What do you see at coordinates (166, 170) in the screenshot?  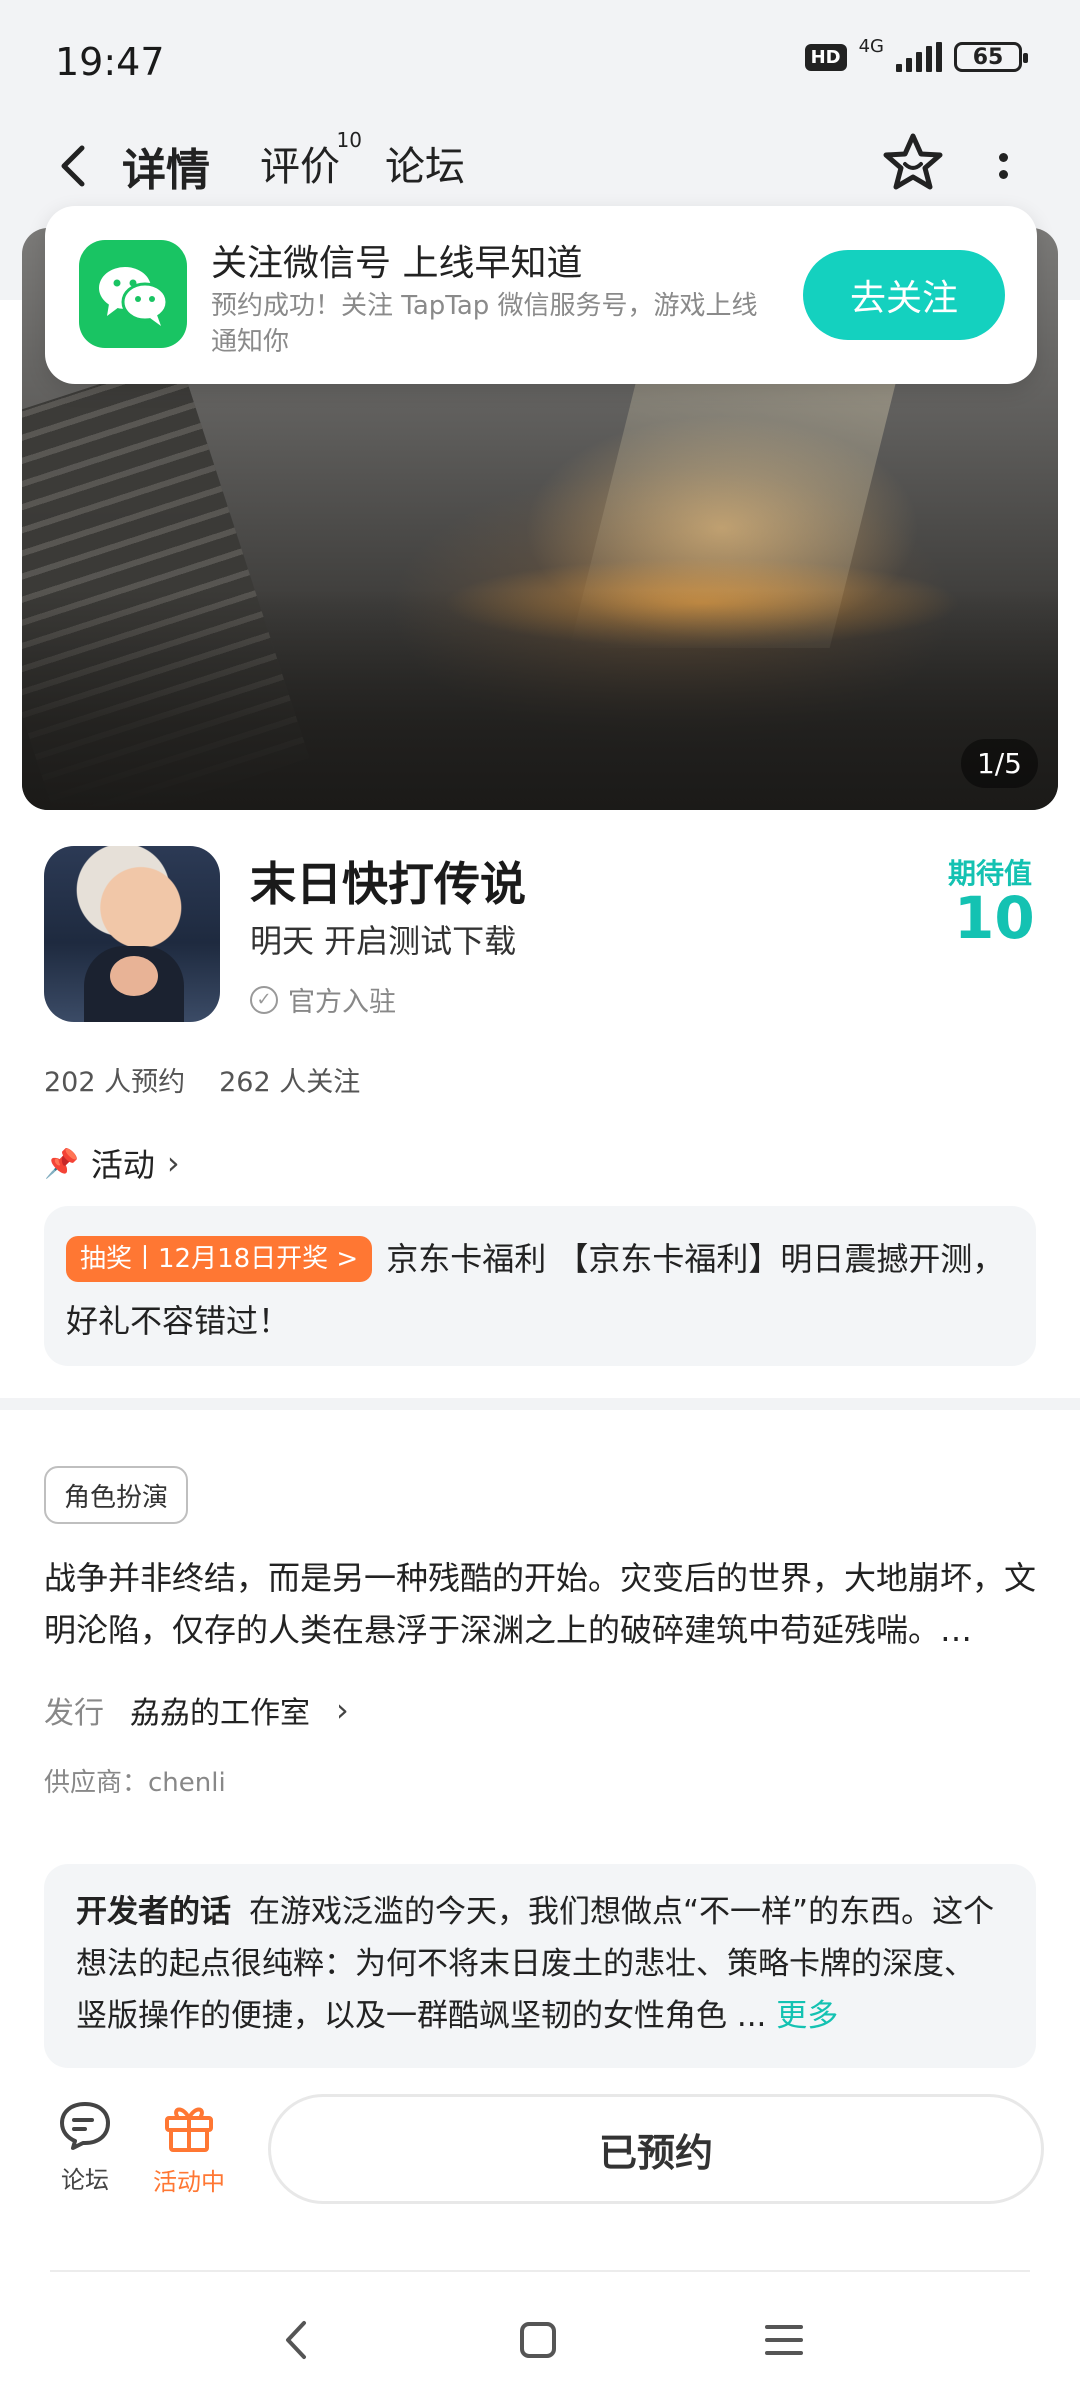 I see `tab-detail-label: 详情` at bounding box center [166, 170].